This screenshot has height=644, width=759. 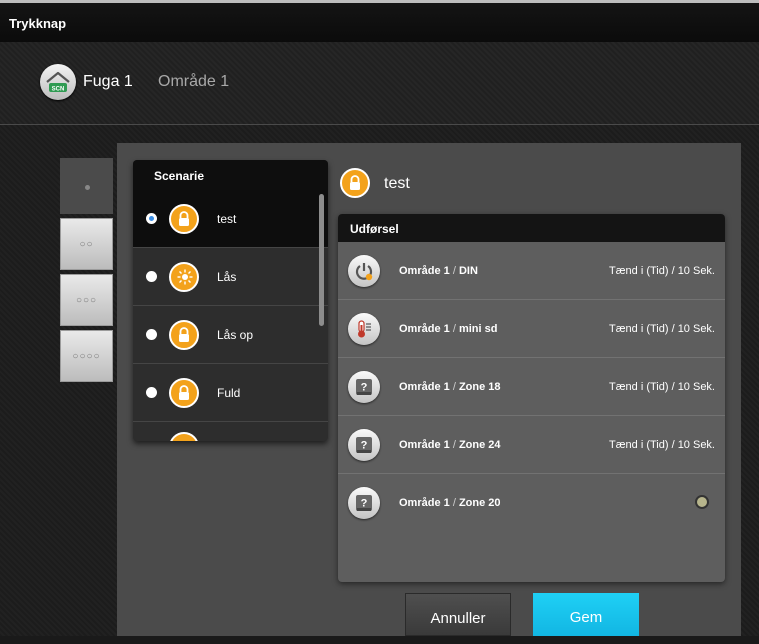 I want to click on scenario-item-las-op: Lås op, so click(x=230, y=335).